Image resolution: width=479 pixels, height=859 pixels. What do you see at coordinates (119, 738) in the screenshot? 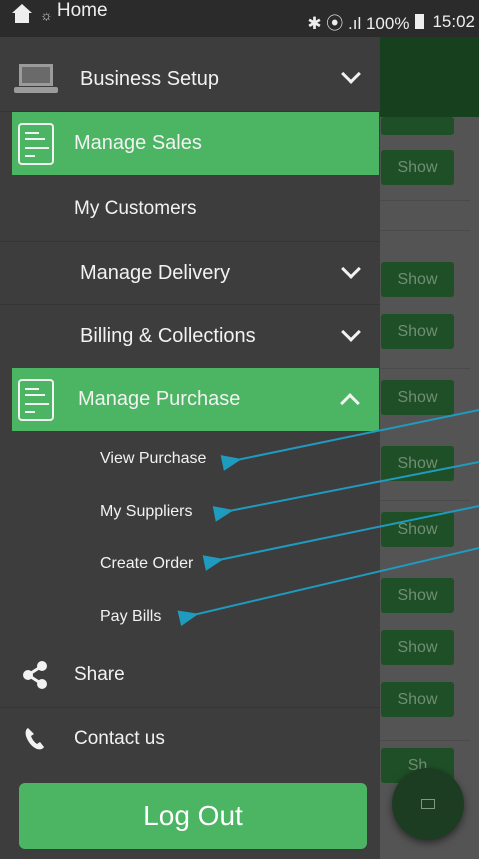
I see `menu-contact-us-label: Contact us` at bounding box center [119, 738].